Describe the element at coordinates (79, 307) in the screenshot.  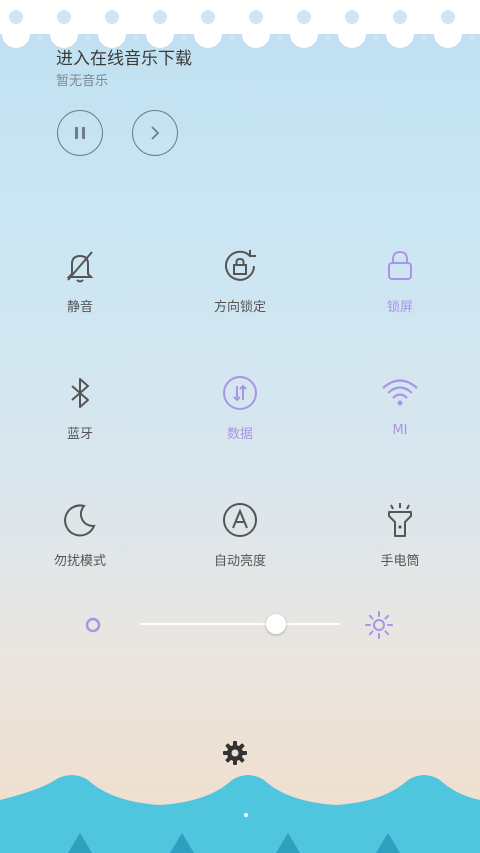
I see `toggle-mute-label: 静音` at that location.